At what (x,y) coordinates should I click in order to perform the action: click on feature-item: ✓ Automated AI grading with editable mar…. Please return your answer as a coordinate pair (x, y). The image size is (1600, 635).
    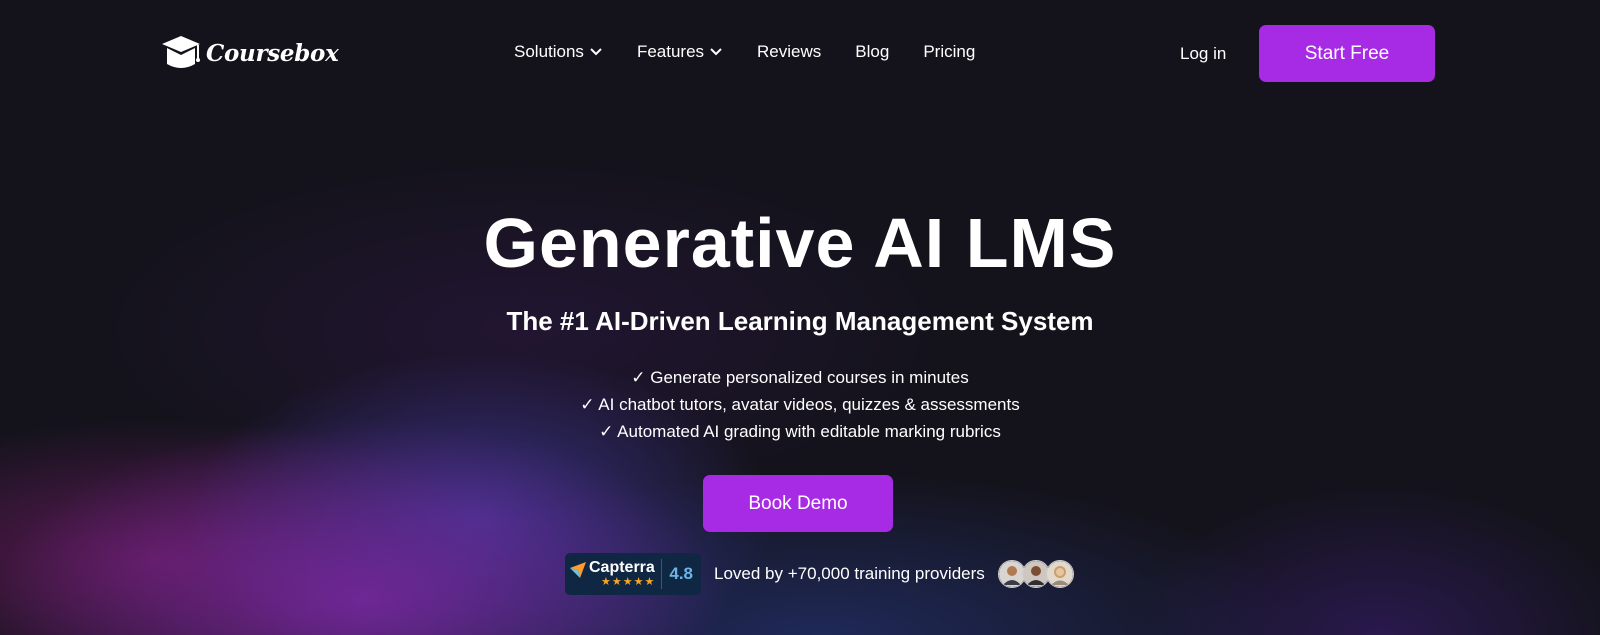
    Looking at the image, I should click on (800, 431).